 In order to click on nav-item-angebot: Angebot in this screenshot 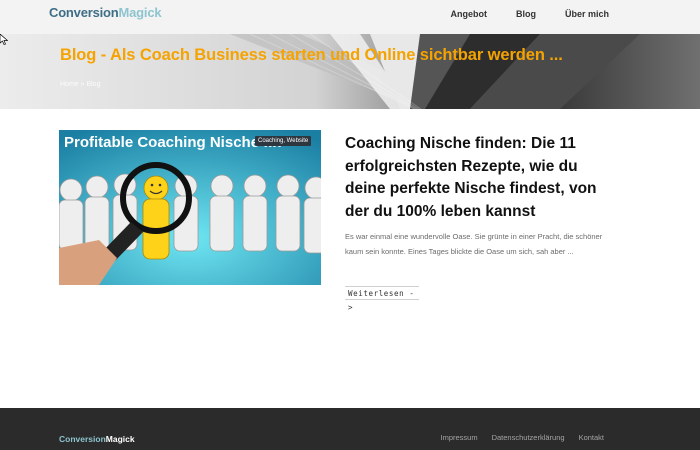, I will do `click(468, 14)`.